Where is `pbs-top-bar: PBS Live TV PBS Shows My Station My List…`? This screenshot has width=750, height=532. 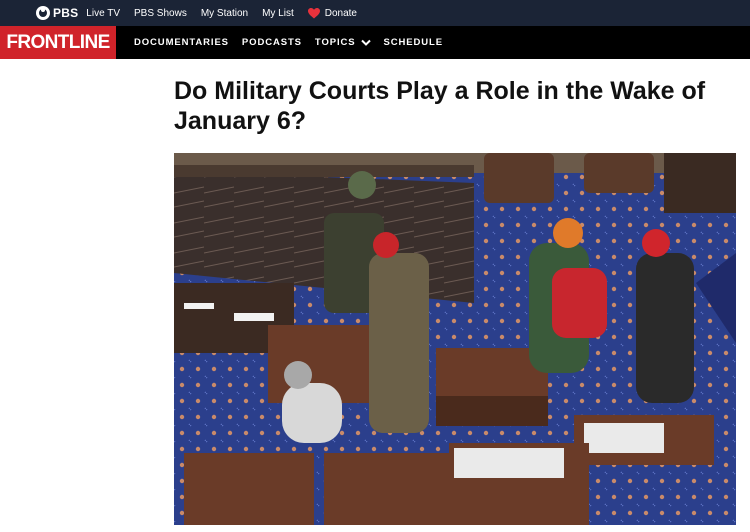
pbs-top-bar: PBS Live TV PBS Shows My Station My List… is located at coordinates (375, 13).